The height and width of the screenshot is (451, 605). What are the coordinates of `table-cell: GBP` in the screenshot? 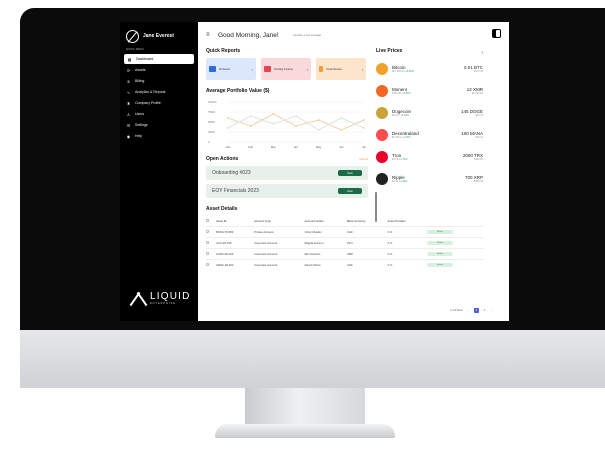 It's located at (350, 253).